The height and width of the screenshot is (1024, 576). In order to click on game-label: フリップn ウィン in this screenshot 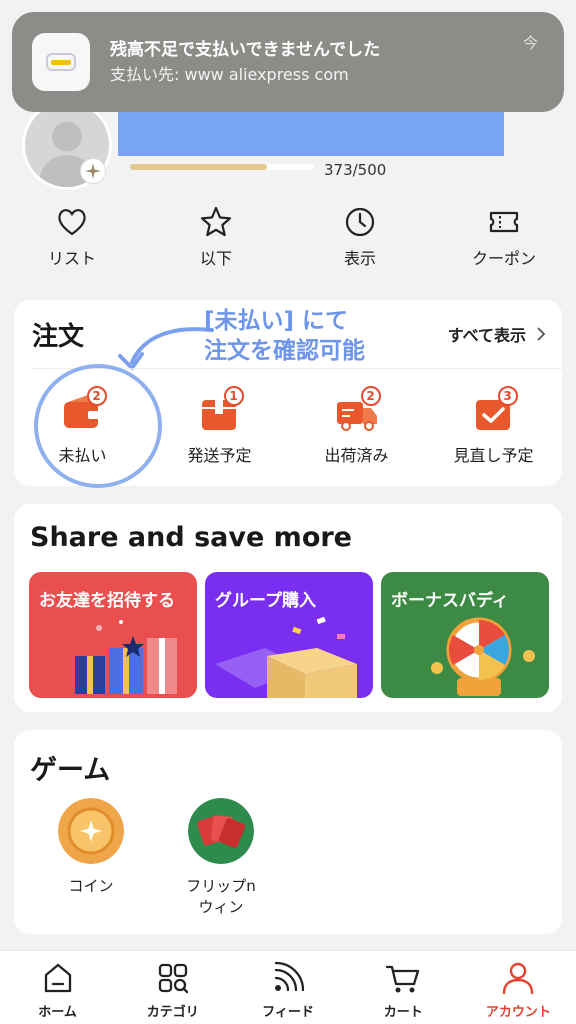, I will do `click(221, 896)`.